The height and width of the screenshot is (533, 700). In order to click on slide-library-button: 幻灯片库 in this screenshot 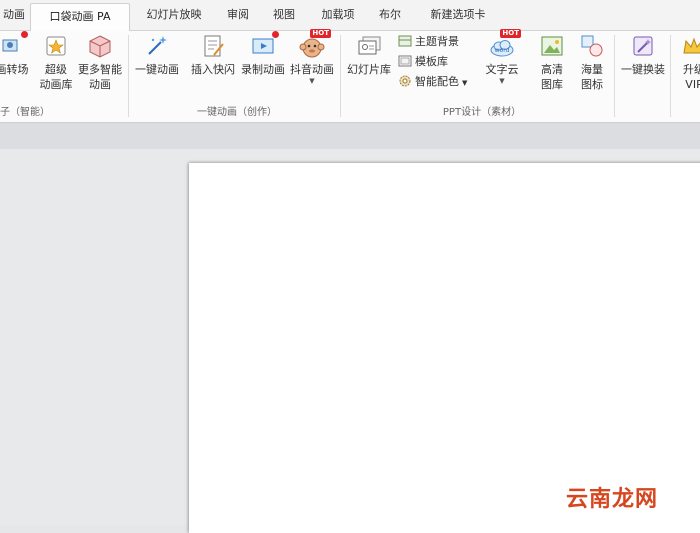, I will do `click(369, 55)`.